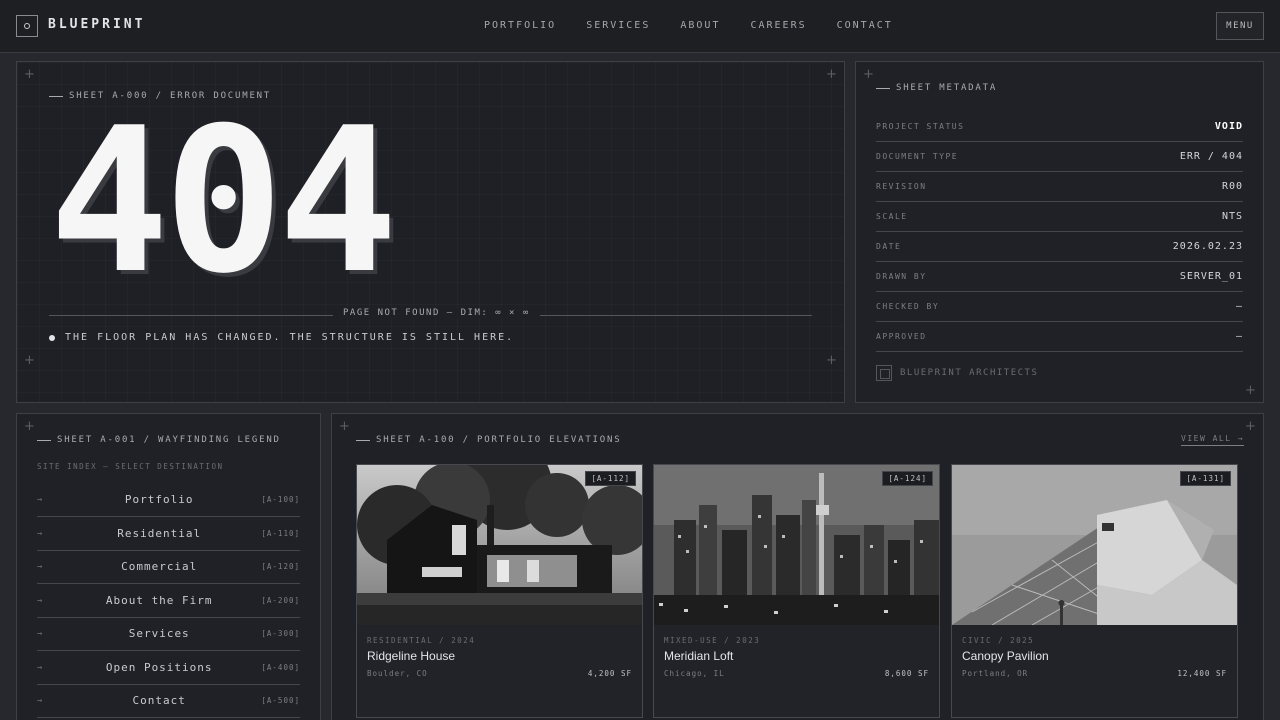  Describe the element at coordinates (488, 440) in the screenshot. I see `portfolio-sheet-label: SHEET A-100 / PORTFOLIO ELEVATIONS` at that location.